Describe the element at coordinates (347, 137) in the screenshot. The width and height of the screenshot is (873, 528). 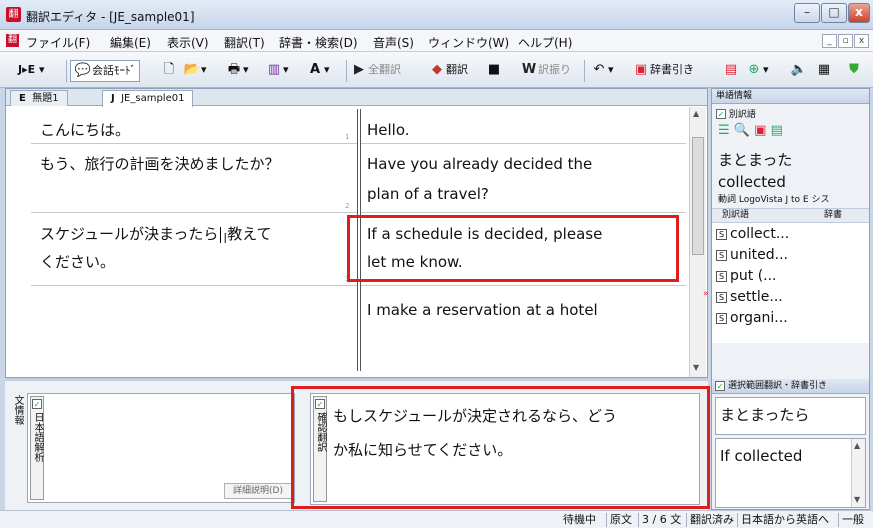
I see `row-number: 1` at that location.